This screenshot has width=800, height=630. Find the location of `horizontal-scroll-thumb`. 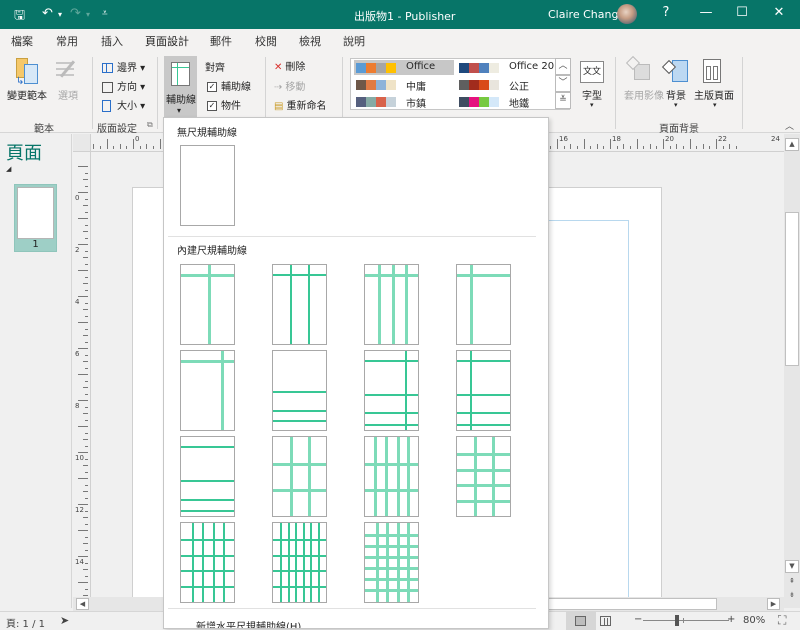

horizontal-scroll-thumb is located at coordinates (630, 604).